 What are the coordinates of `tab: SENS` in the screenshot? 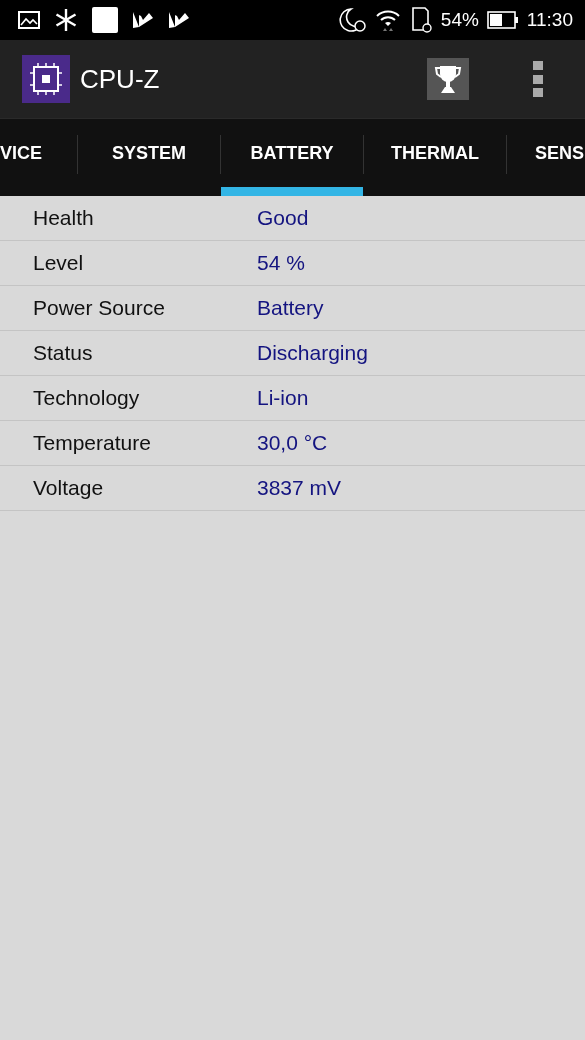 It's located at (545, 157).